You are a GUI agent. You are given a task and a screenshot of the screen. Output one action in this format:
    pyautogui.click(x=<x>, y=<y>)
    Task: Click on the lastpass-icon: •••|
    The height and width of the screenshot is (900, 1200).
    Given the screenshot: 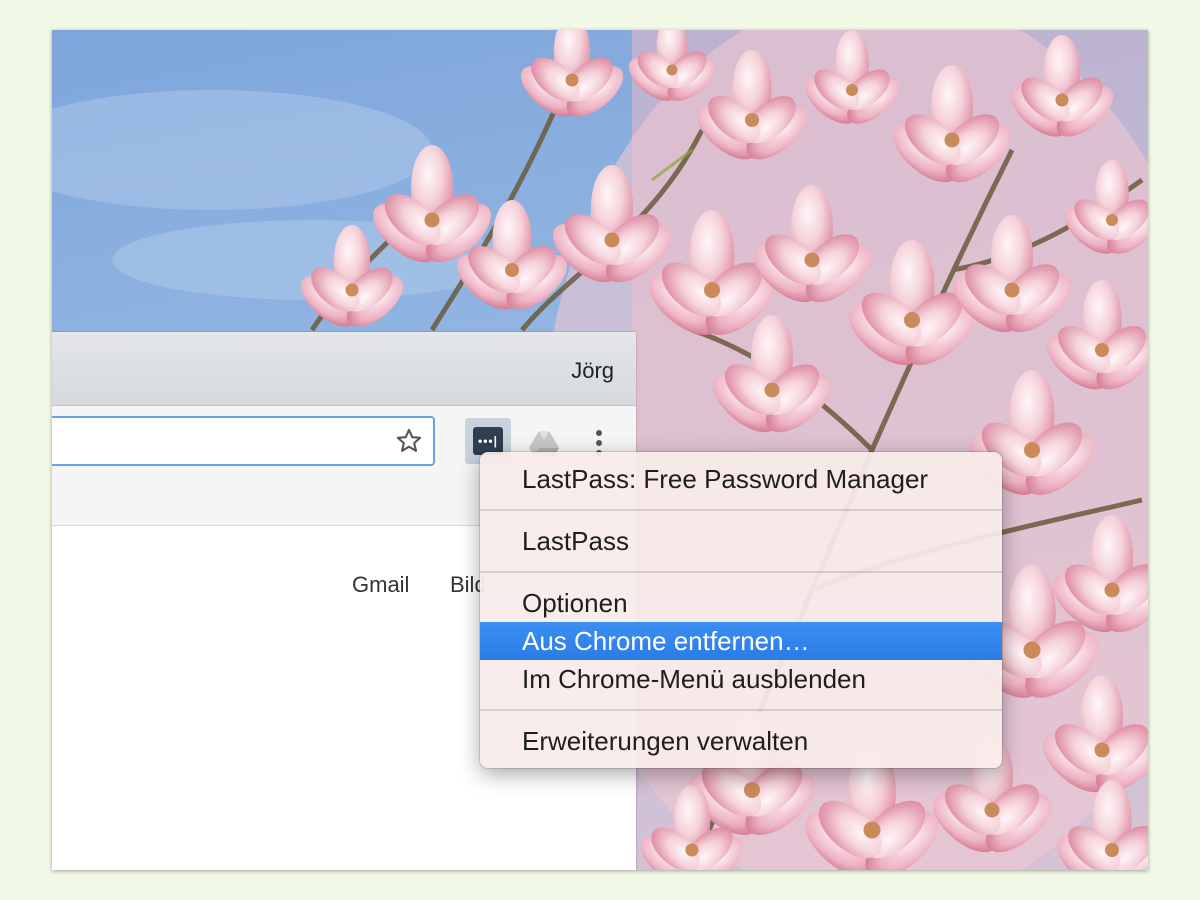 What is the action you would take?
    pyautogui.click(x=488, y=441)
    